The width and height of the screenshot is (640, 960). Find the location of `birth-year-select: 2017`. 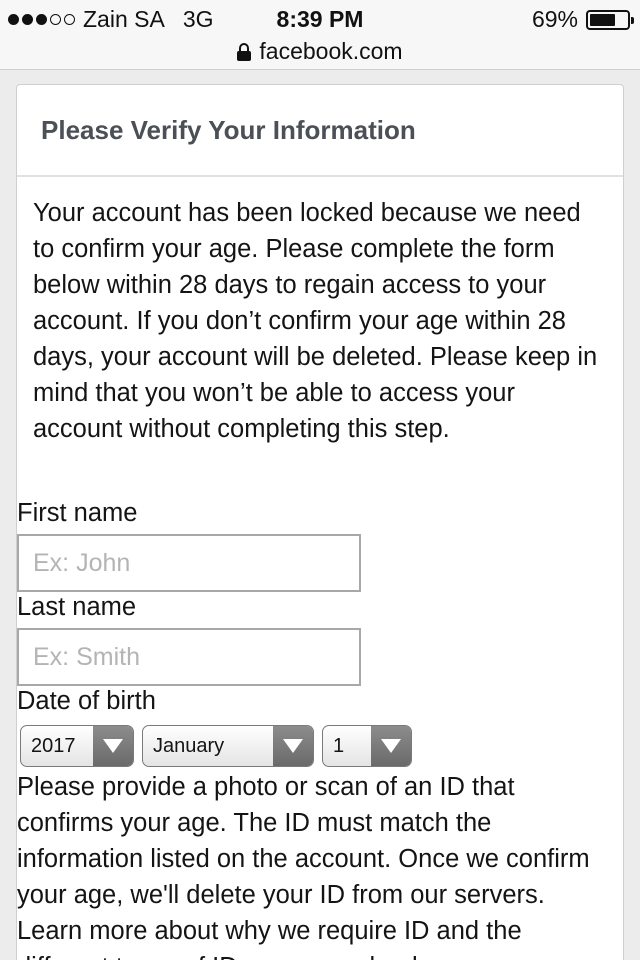

birth-year-select: 2017 is located at coordinates (77, 746).